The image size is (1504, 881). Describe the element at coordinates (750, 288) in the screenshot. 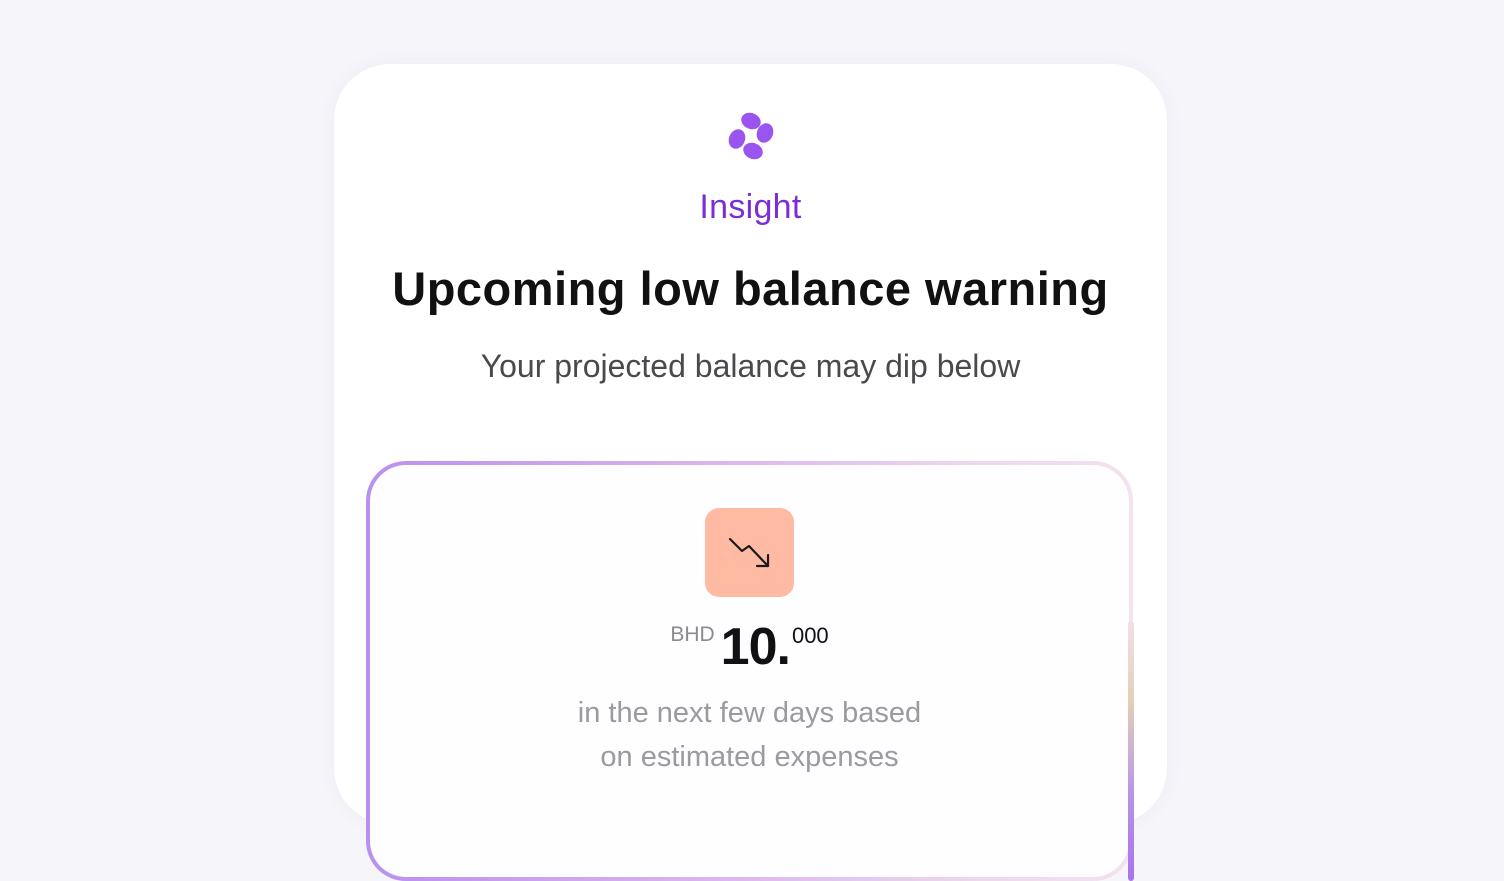

I see `card-title: Upcoming low balance warning` at that location.